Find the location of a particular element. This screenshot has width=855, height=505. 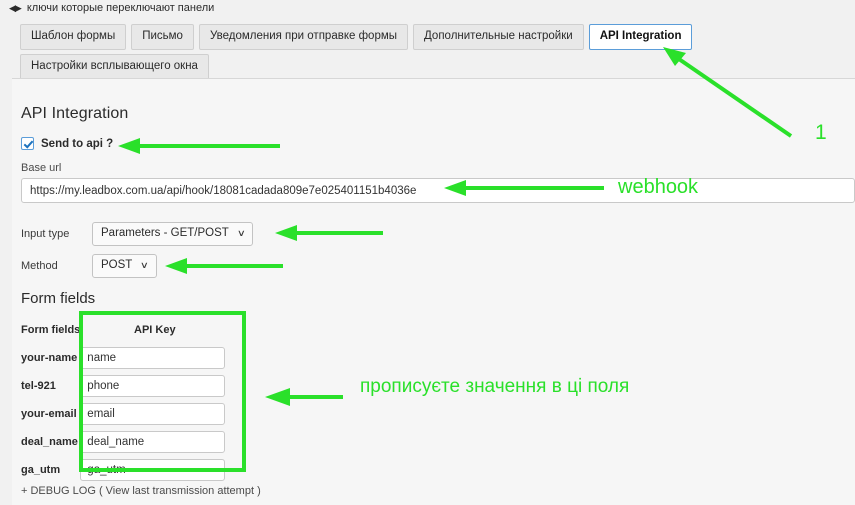

table-row: tel-921 is located at coordinates (125, 386).